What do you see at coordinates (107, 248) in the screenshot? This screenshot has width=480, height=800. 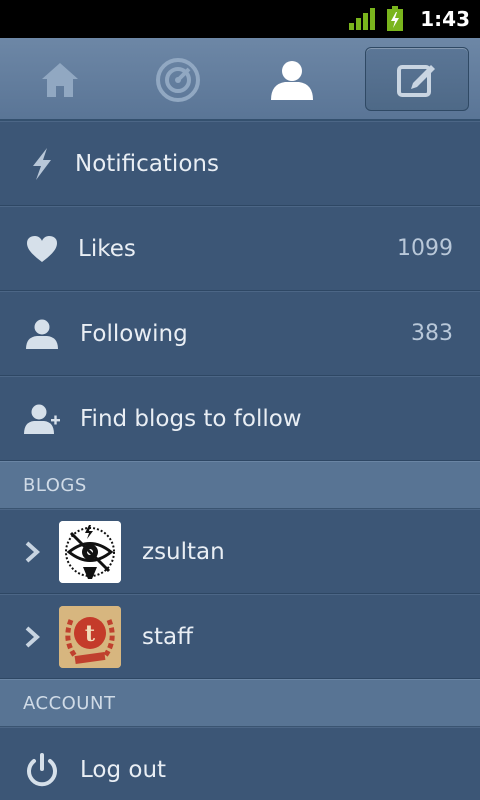 I see `likes-label: Likes` at bounding box center [107, 248].